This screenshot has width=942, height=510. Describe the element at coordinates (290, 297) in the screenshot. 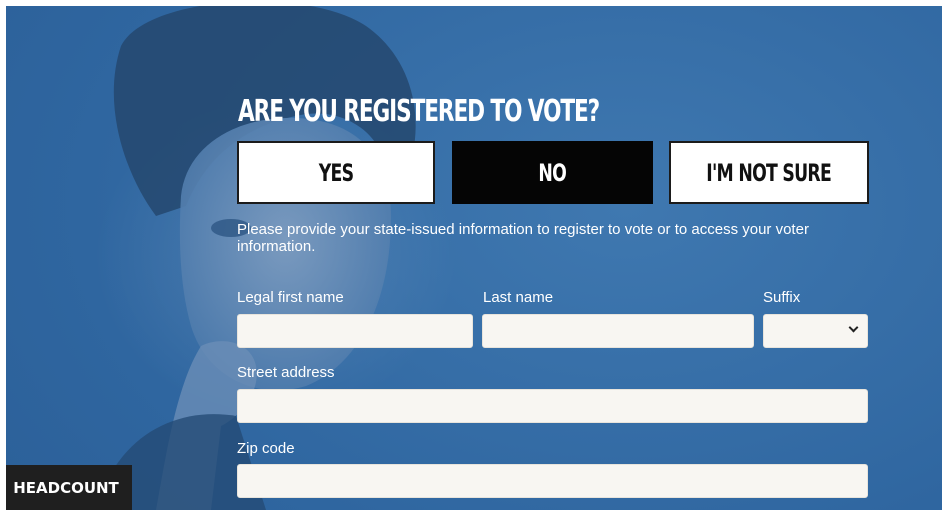

I see `first-name-label: Legal first name` at that location.